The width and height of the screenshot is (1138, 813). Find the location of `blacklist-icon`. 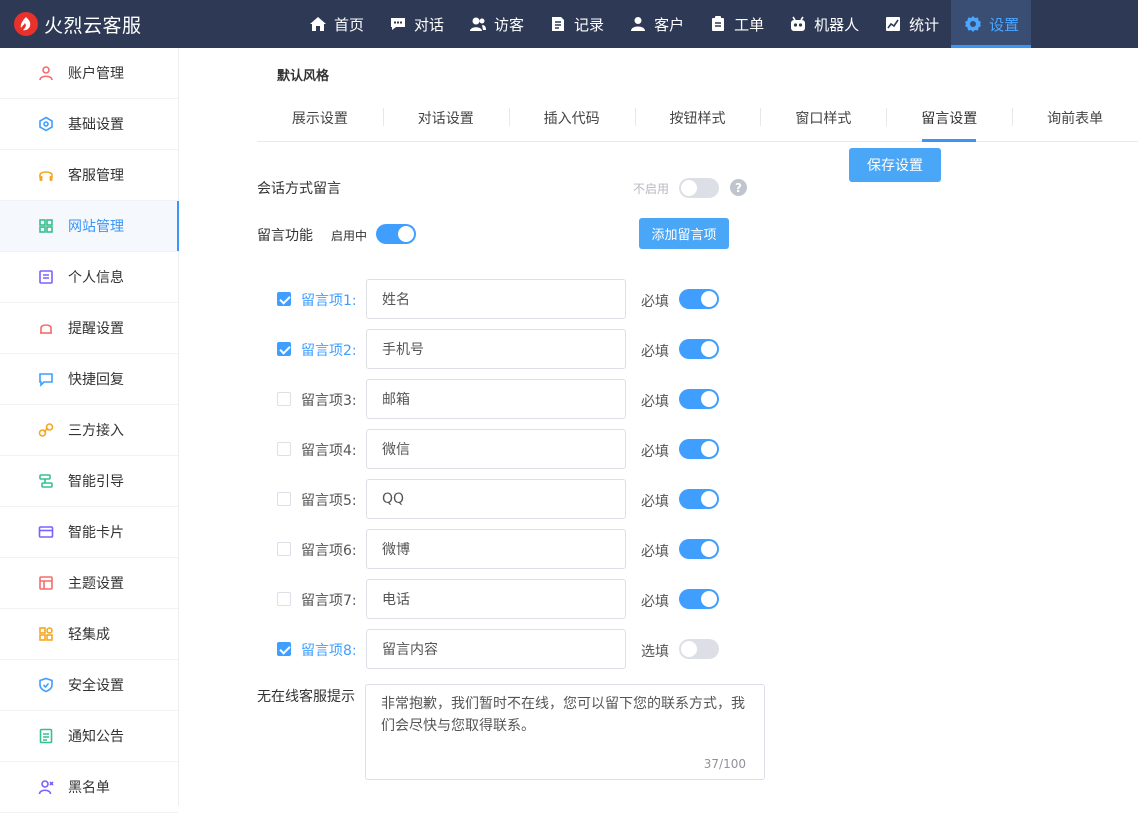

blacklist-icon is located at coordinates (46, 787).